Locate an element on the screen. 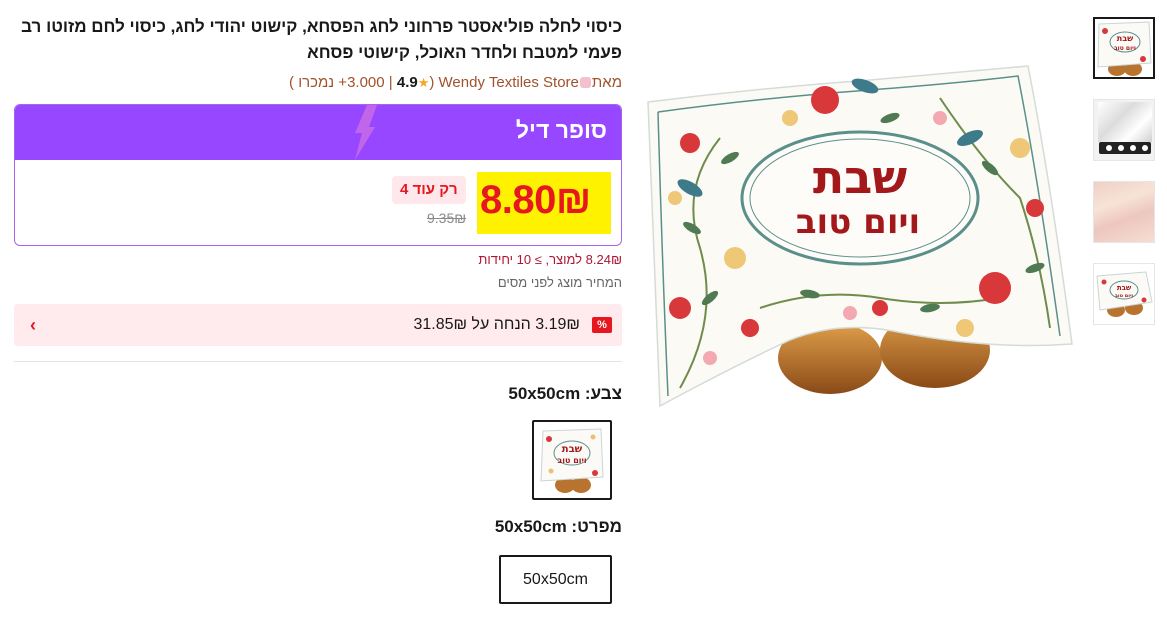 The image size is (1167, 622). sold-label: נמכרו is located at coordinates (316, 82).